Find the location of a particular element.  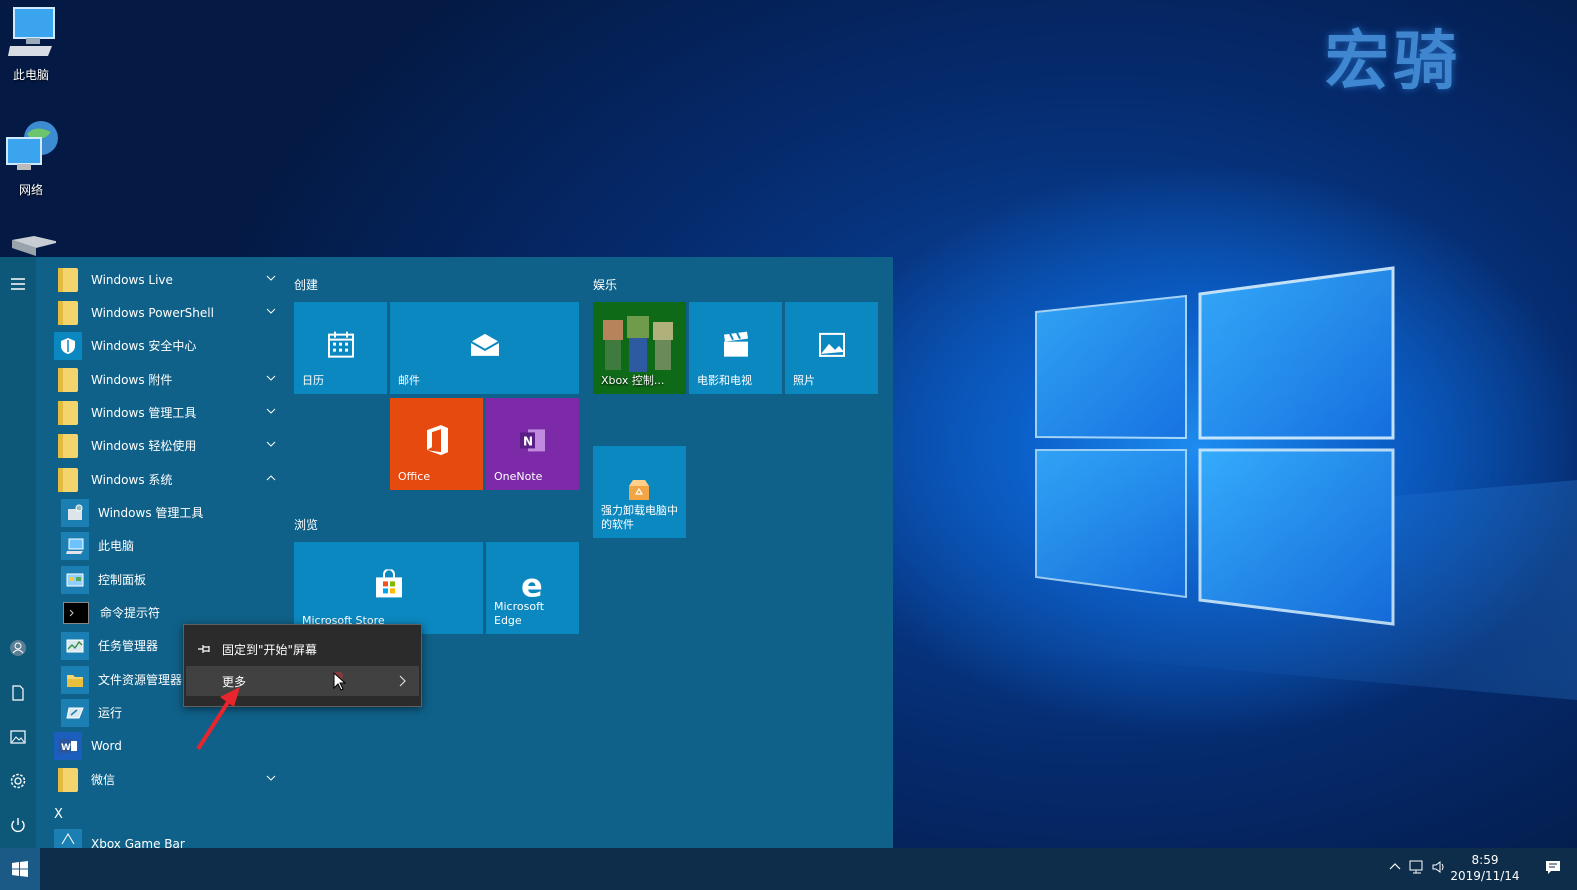

tile-calendar: 日历 is located at coordinates (340, 348).